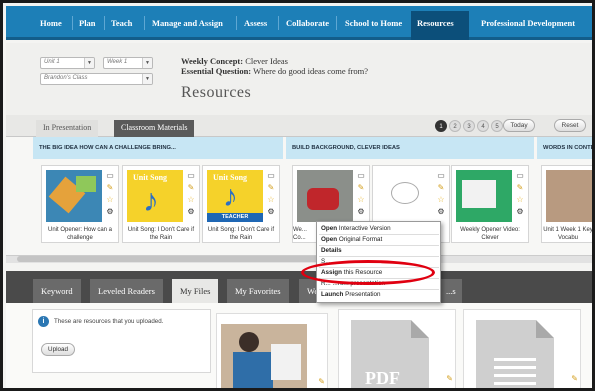  I want to click on menu-divider, so click(379, 289).